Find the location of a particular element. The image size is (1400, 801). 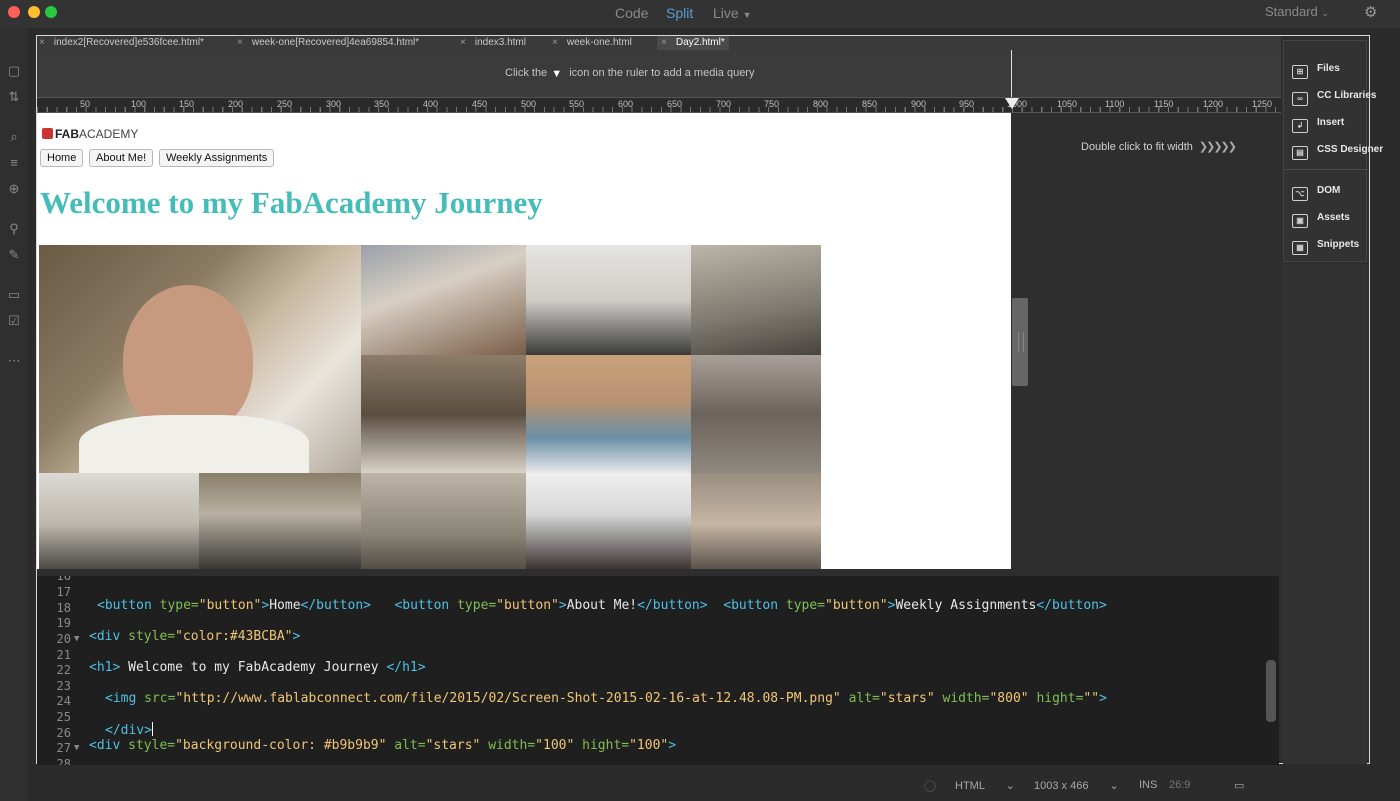

comment-icon: ▭ is located at coordinates (14, 295).